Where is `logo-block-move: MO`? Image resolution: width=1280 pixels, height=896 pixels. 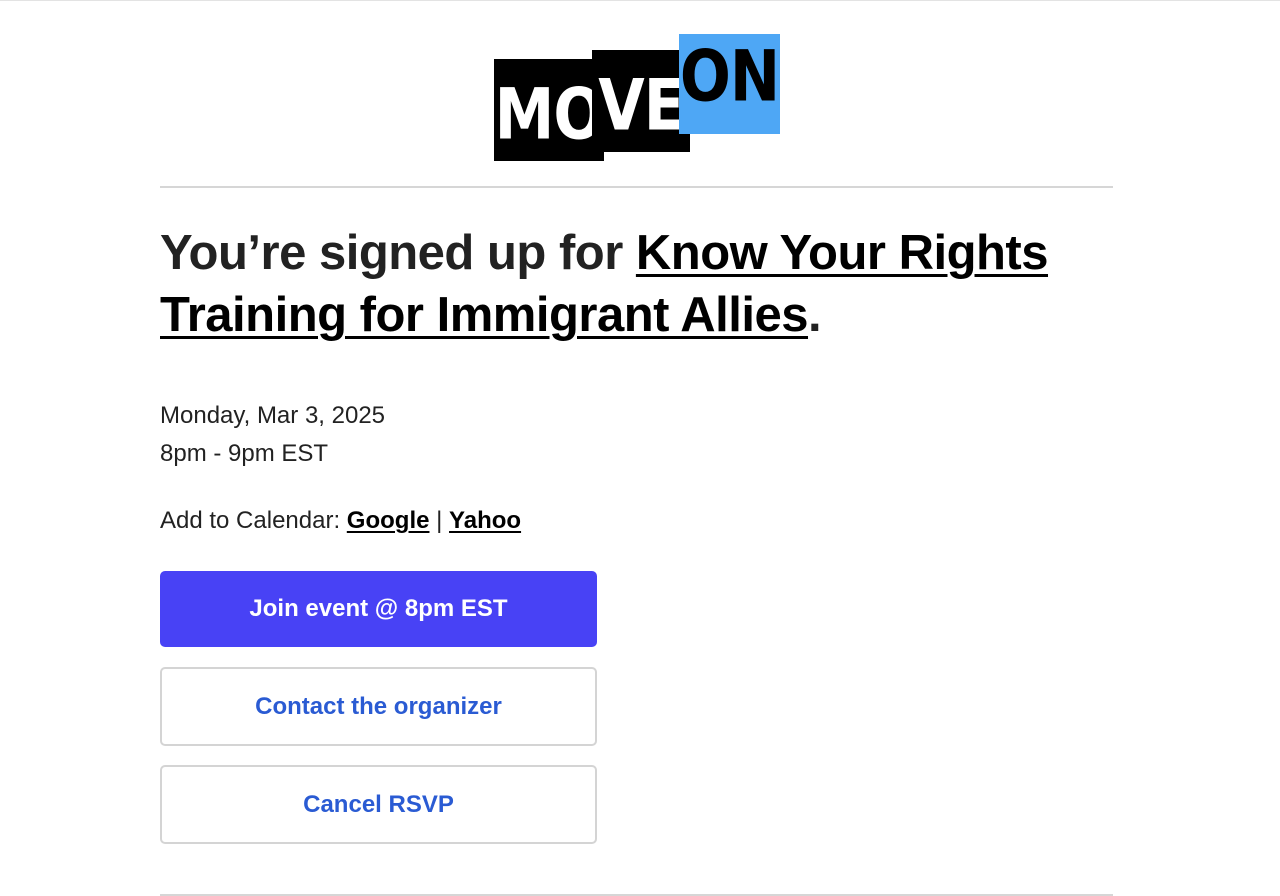
logo-block-move: MO is located at coordinates (549, 110).